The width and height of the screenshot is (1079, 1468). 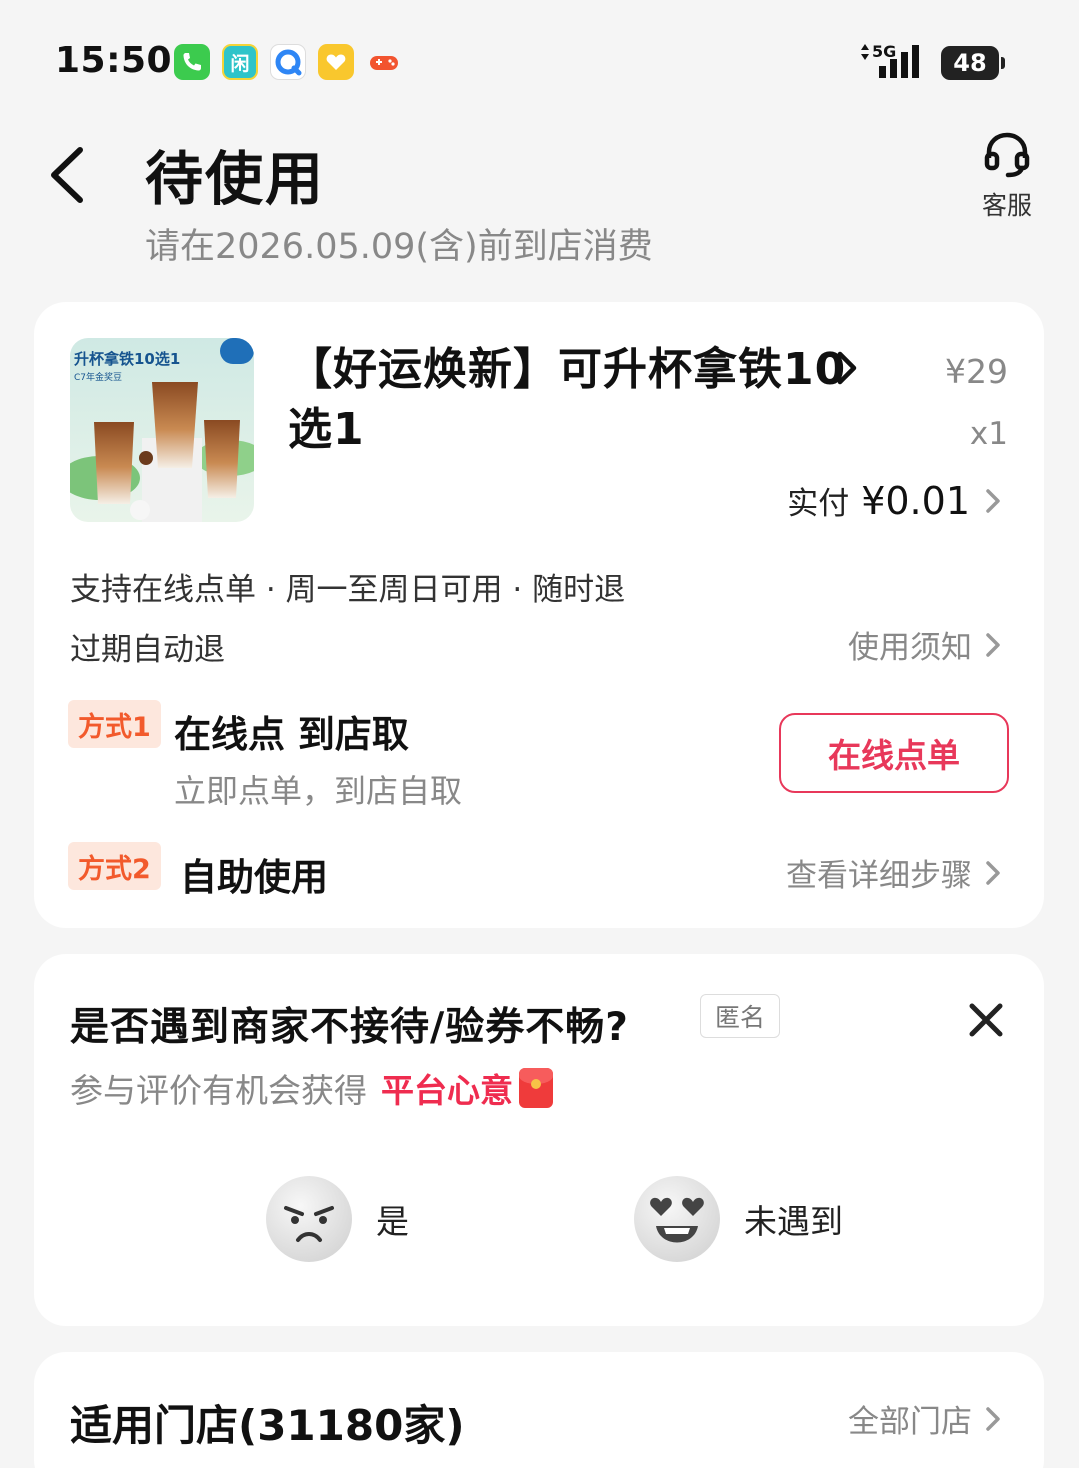 What do you see at coordinates (309, 1219) in the screenshot?
I see `angry-face-icon` at bounding box center [309, 1219].